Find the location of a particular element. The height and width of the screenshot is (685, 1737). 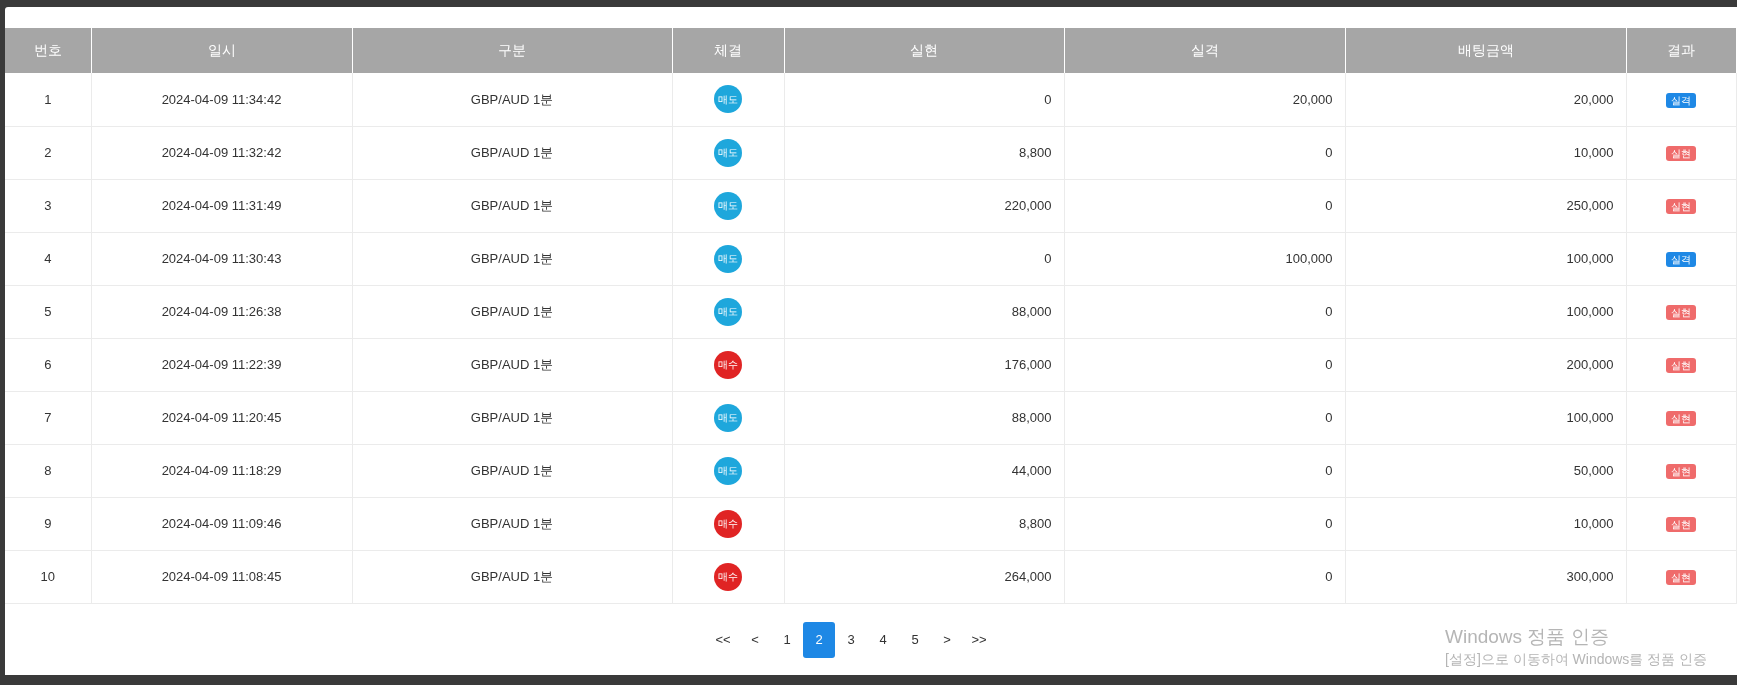

table-cell: 6 is located at coordinates (48, 364).